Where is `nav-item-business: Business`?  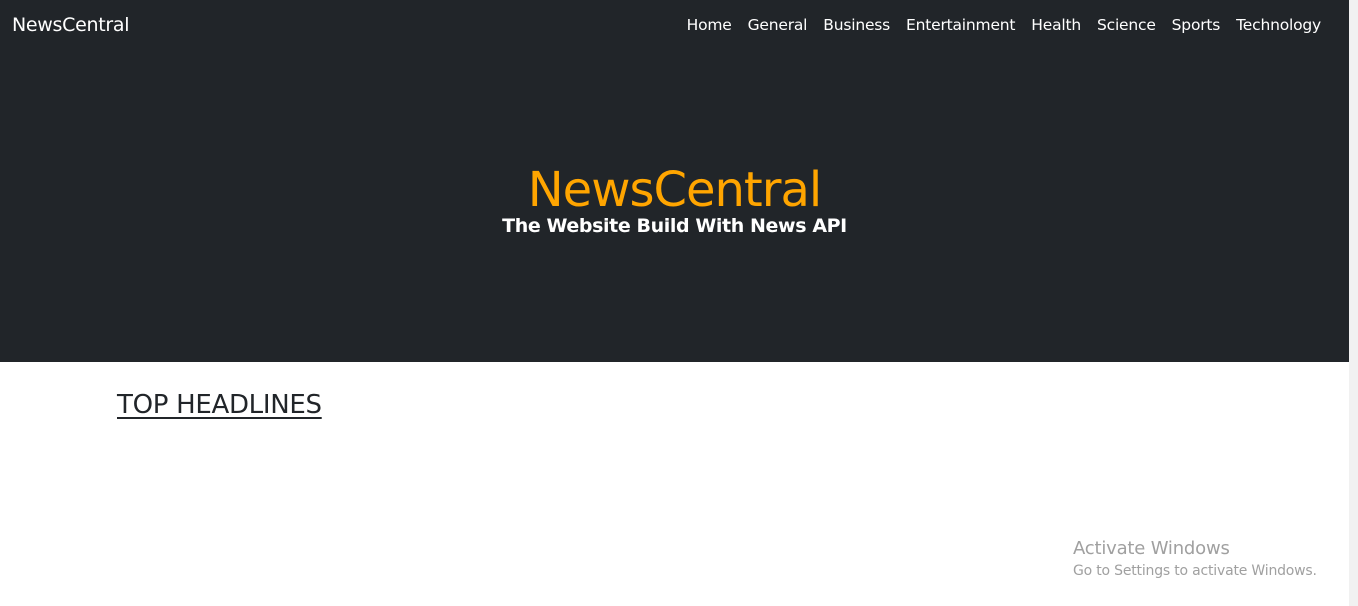
nav-item-business: Business is located at coordinates (856, 25).